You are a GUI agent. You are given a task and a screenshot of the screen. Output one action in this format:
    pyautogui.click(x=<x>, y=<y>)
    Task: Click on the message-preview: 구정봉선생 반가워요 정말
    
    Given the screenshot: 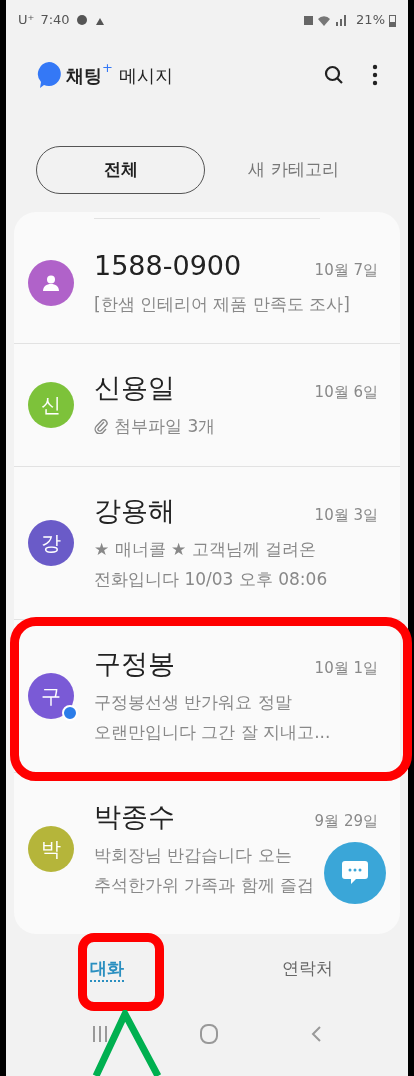 What is the action you would take?
    pyautogui.click(x=193, y=702)
    